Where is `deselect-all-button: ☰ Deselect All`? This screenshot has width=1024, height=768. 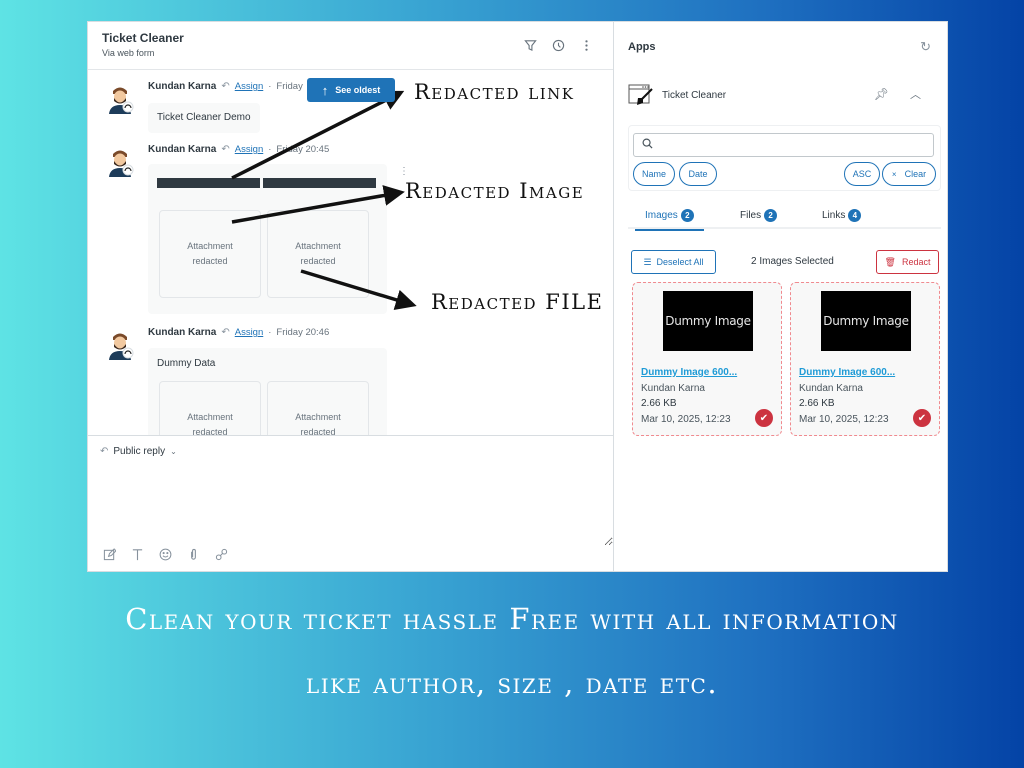
deselect-all-button: ☰ Deselect All is located at coordinates (673, 262).